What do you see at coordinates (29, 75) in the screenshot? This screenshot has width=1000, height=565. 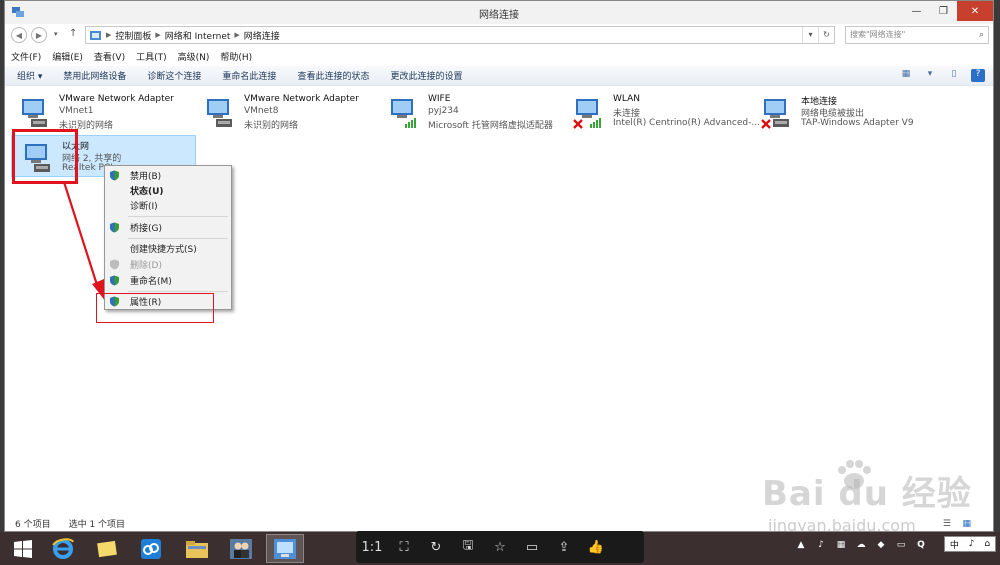 I see `organize-button: 组织 ▾` at bounding box center [29, 75].